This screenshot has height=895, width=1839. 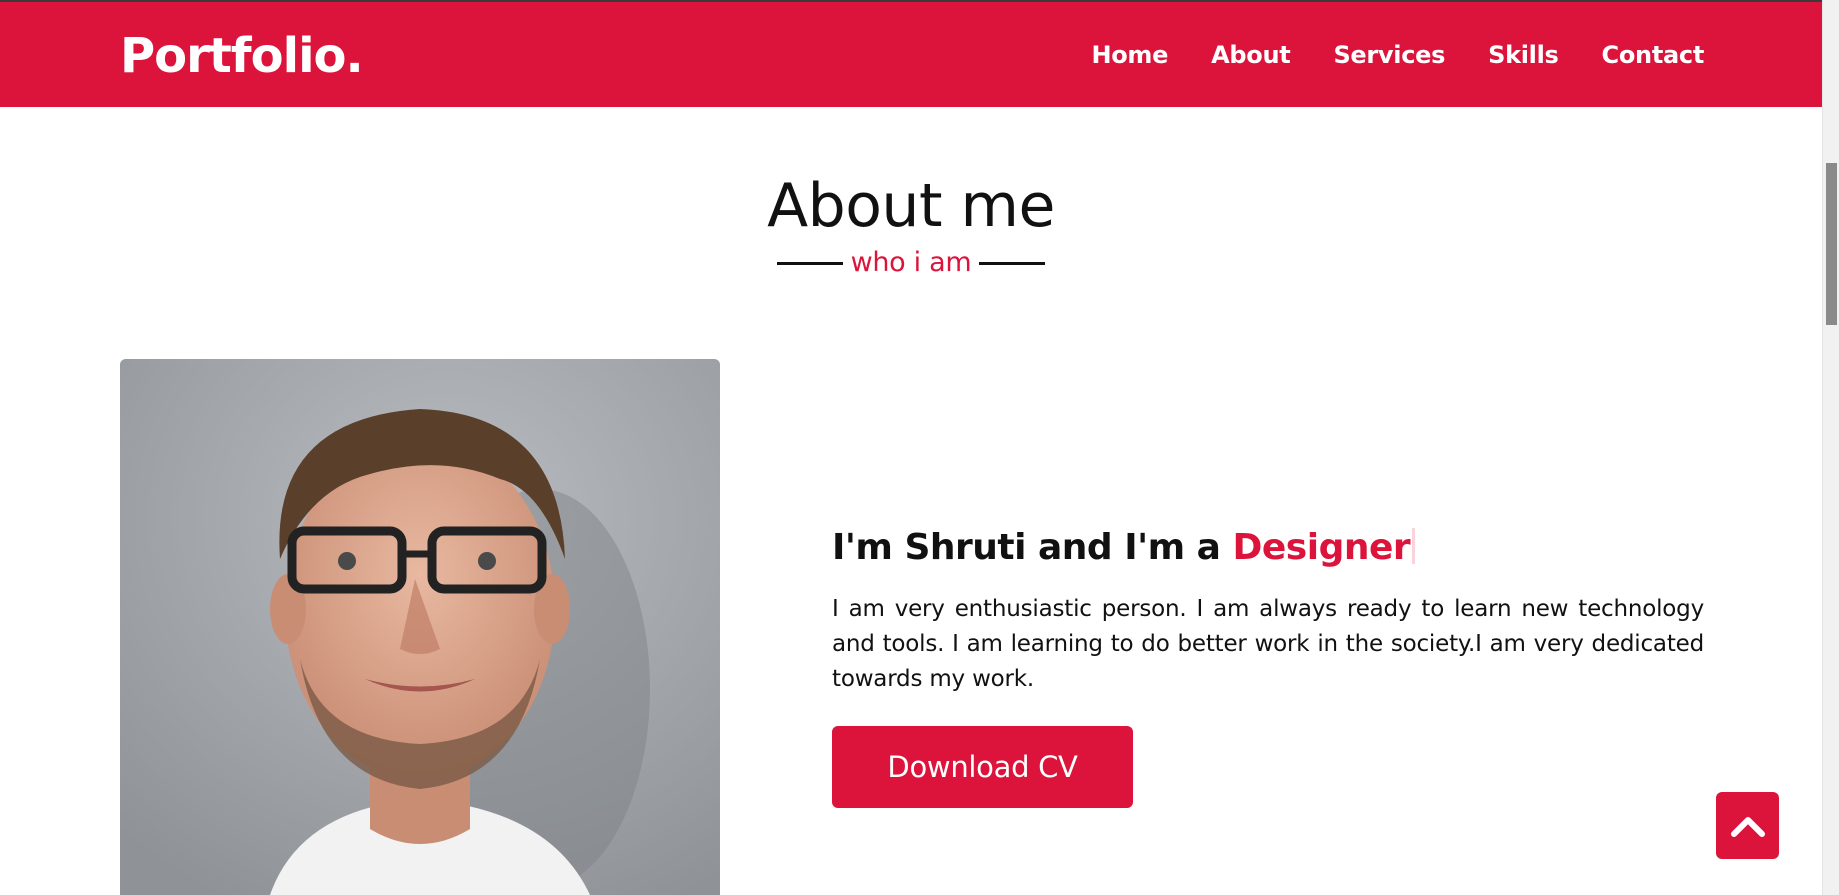 I want to click on scroll-to-top-button, so click(x=1747, y=825).